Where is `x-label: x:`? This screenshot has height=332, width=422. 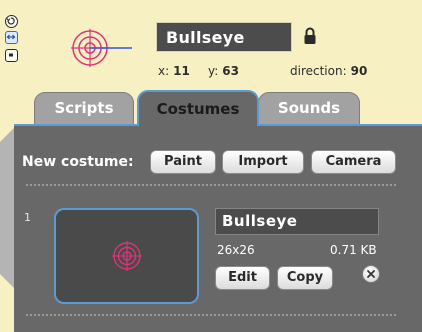
x-label: x: is located at coordinates (164, 71).